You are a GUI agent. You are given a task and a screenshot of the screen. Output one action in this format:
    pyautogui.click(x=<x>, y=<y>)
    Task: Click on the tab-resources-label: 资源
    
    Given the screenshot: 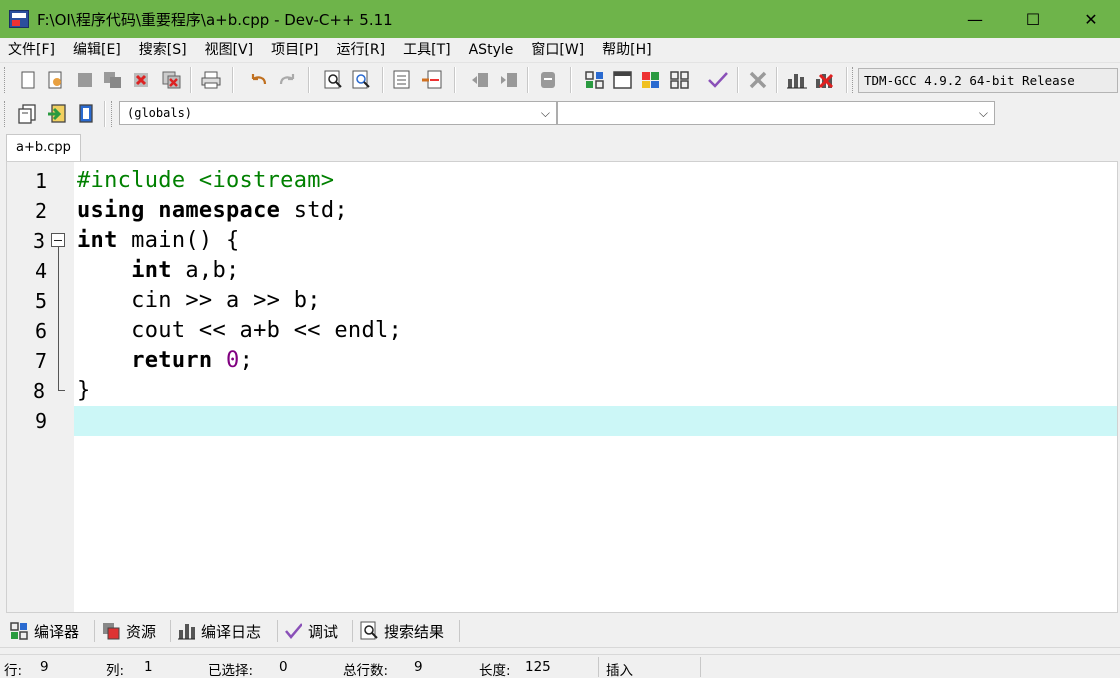 What is the action you would take?
    pyautogui.click(x=141, y=631)
    